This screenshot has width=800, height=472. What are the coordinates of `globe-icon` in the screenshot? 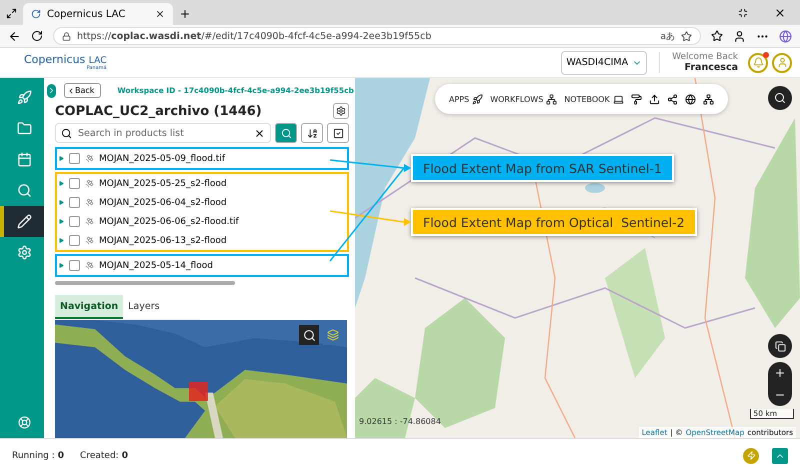 It's located at (690, 99).